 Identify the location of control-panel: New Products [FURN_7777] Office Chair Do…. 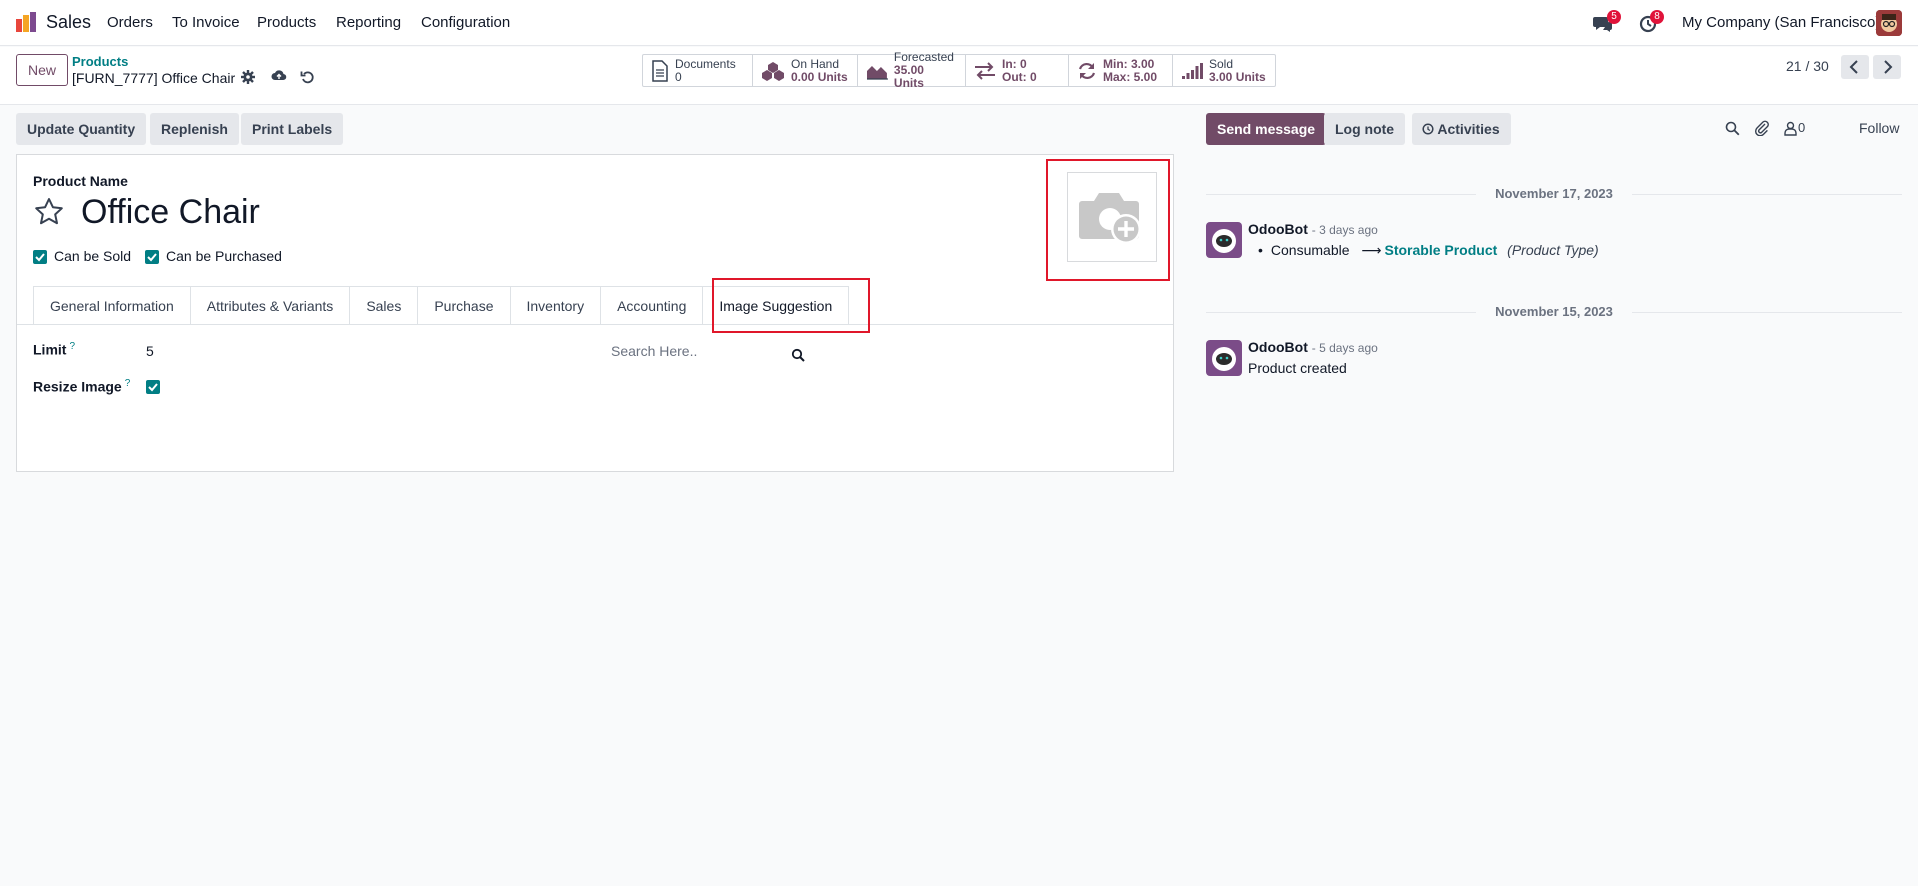
(959, 76).